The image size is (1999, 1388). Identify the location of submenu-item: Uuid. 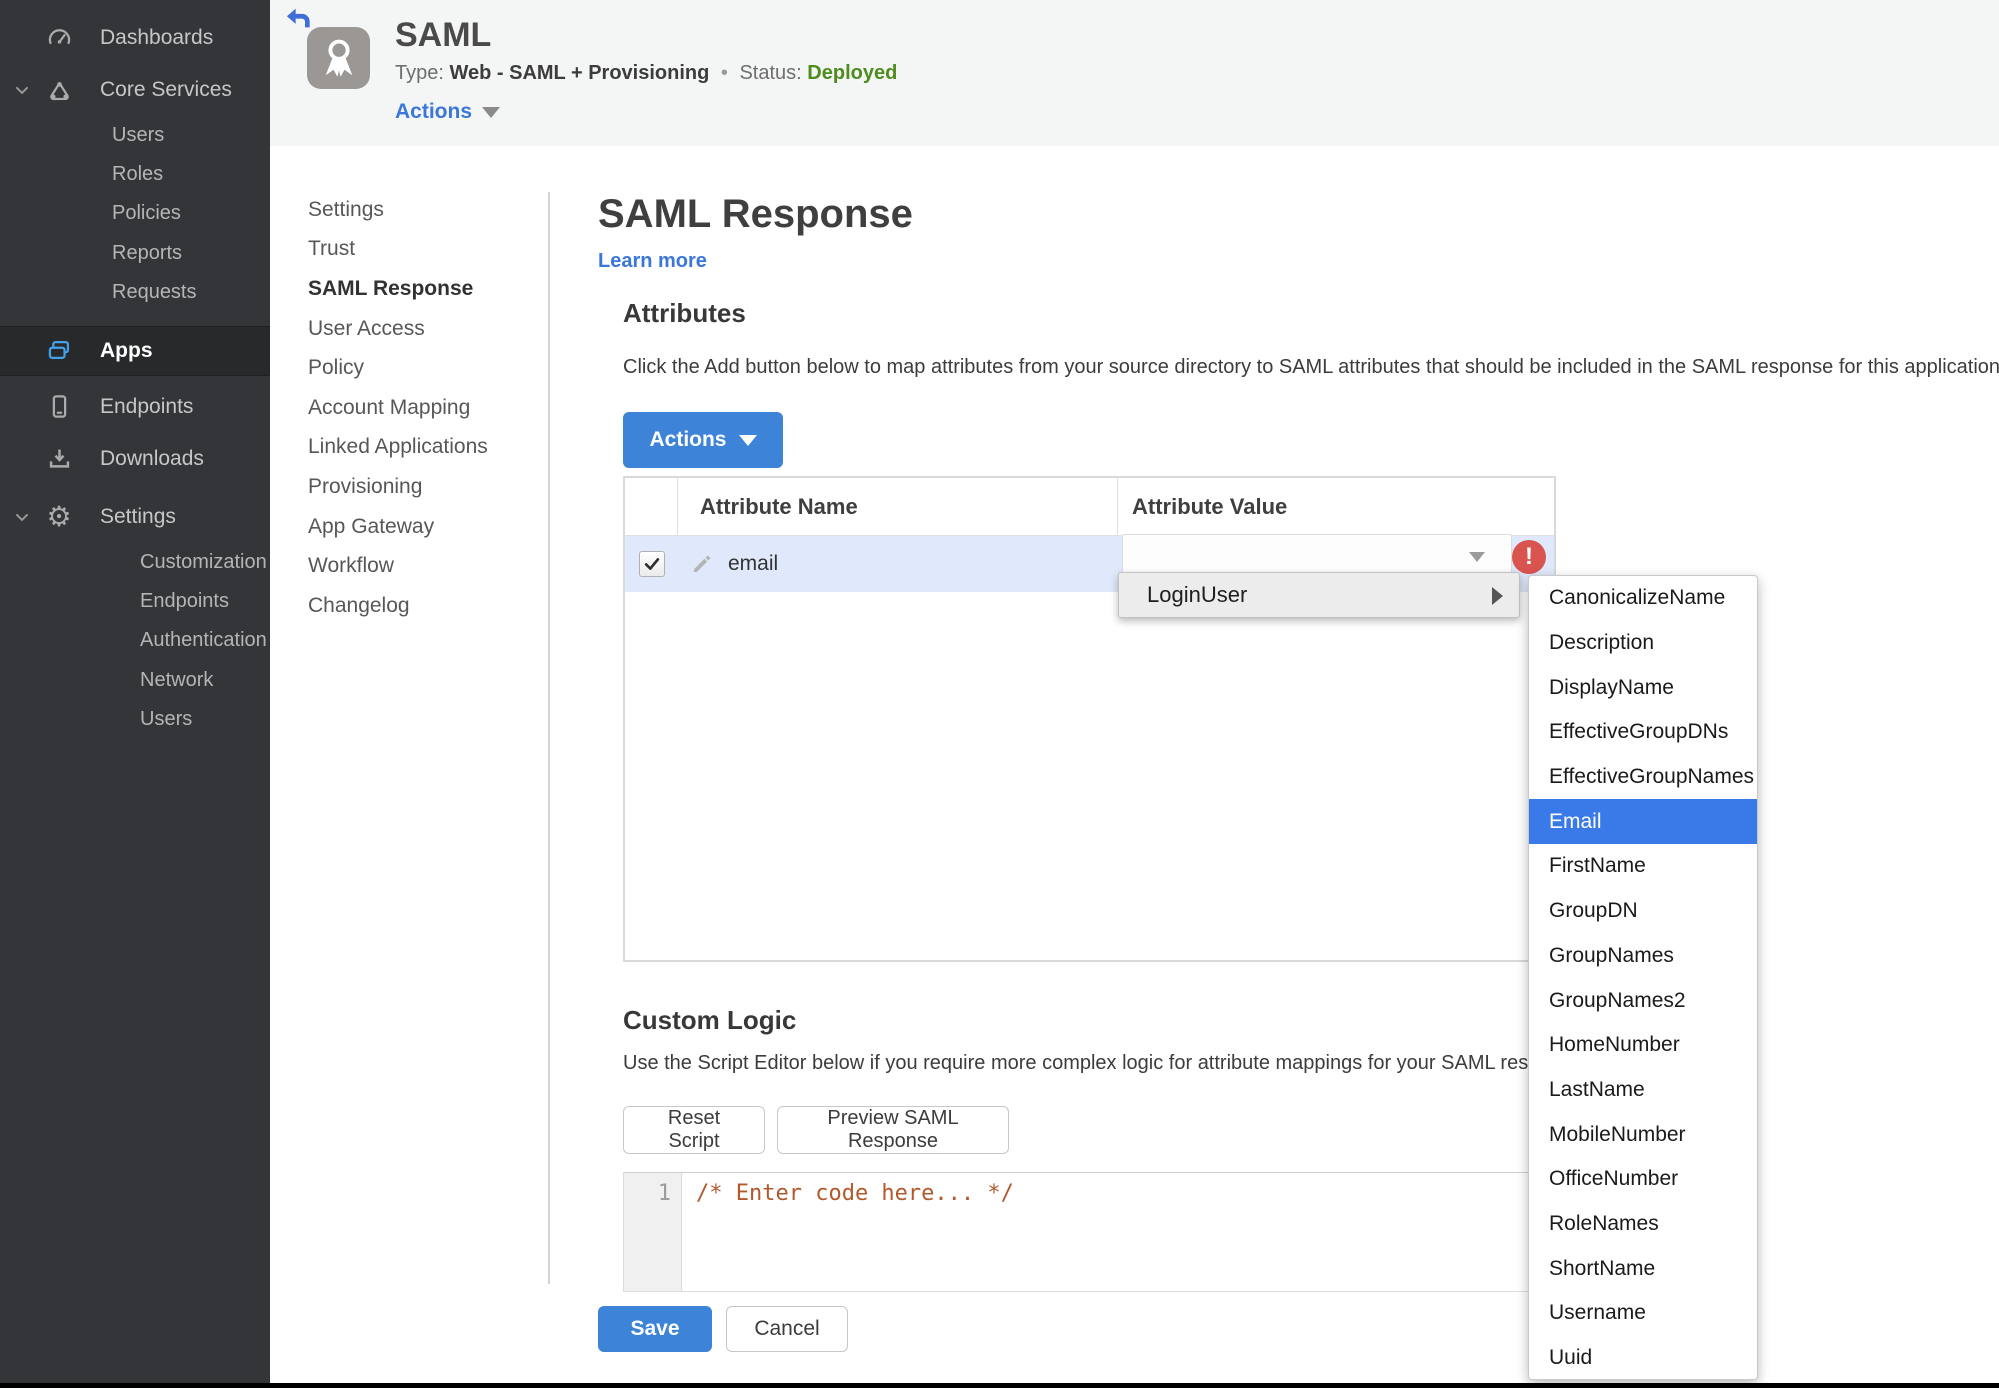
(1643, 1357).